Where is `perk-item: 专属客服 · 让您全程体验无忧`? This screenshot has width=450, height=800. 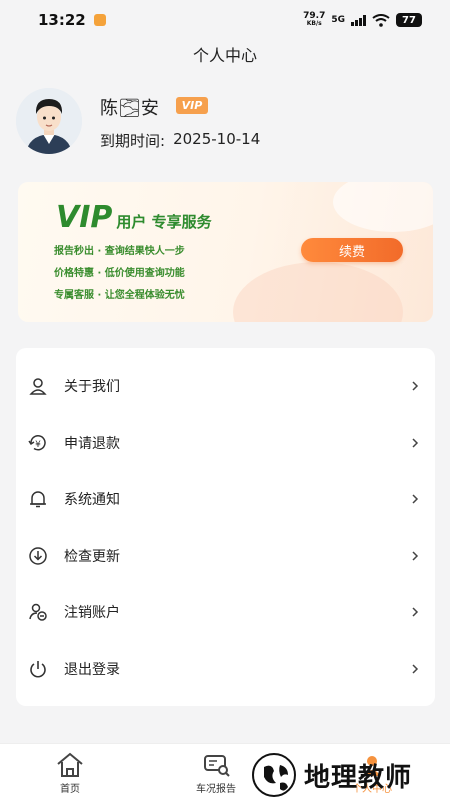 perk-item: 专属客服 · 让您全程体验无忧 is located at coordinates (119, 295).